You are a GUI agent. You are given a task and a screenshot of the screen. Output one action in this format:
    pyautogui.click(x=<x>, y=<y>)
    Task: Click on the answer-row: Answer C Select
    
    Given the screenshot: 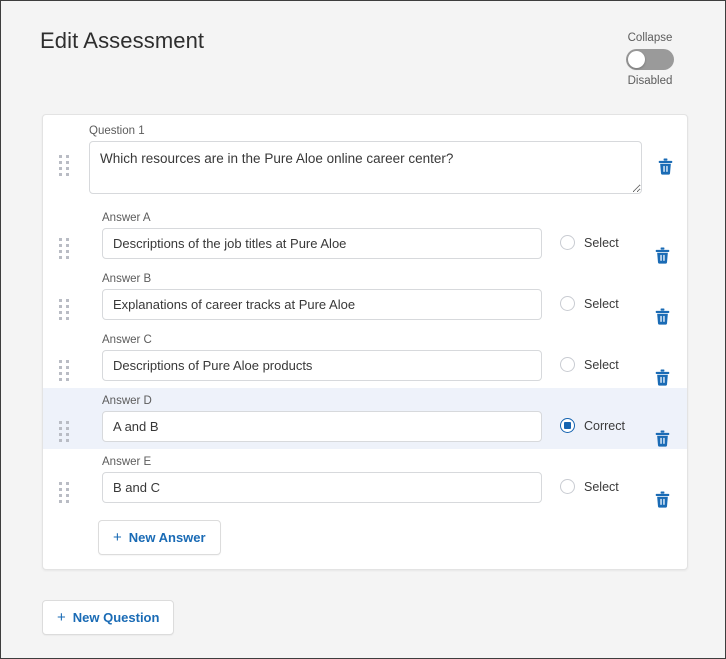 What is the action you would take?
    pyautogui.click(x=365, y=357)
    